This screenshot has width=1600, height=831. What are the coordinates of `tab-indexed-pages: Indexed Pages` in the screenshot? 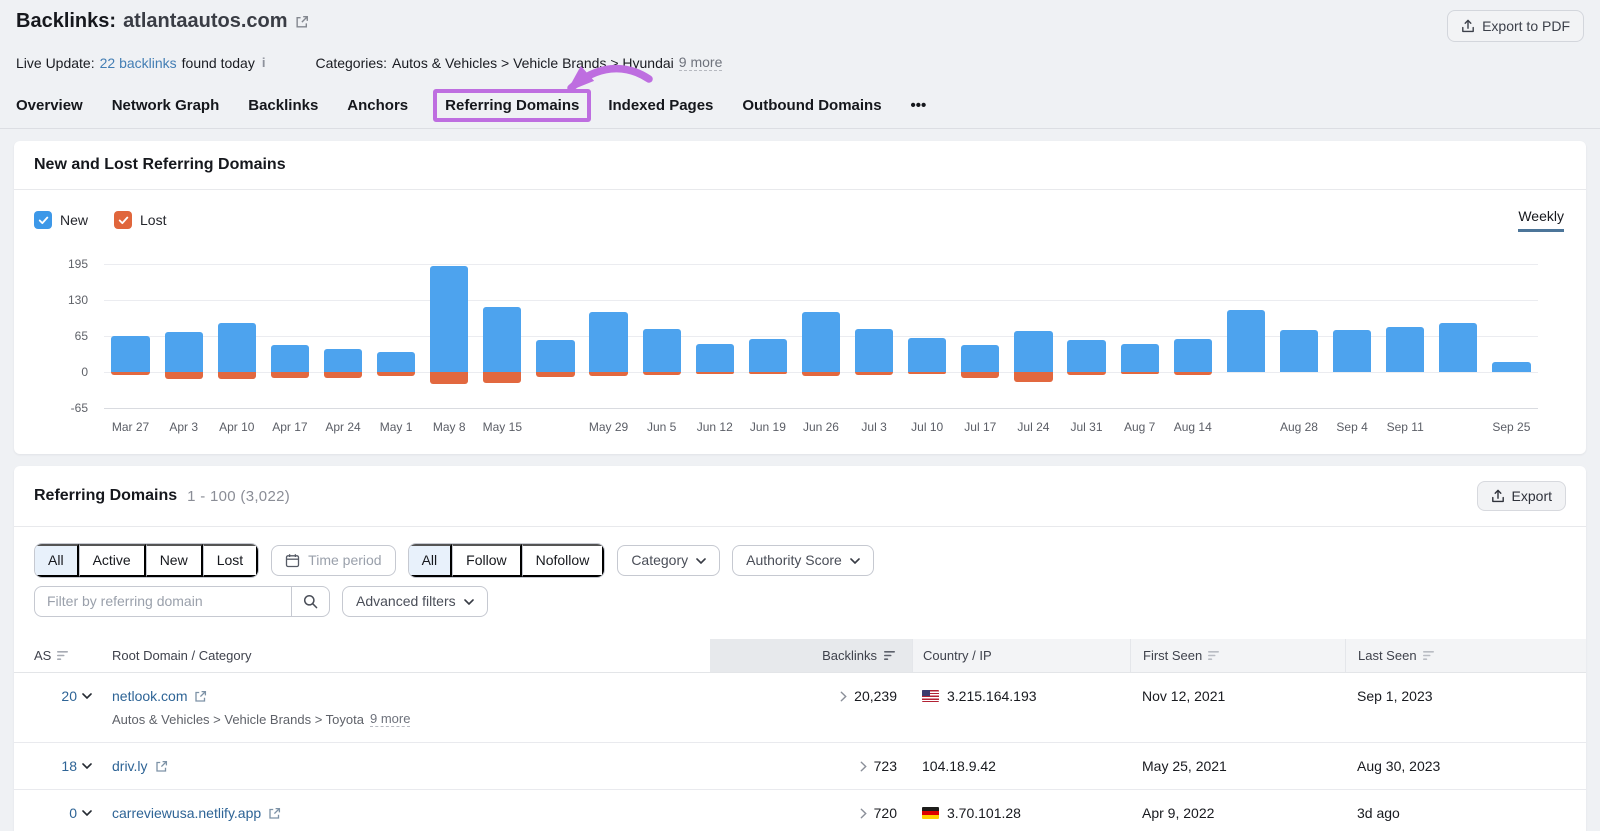 It's located at (660, 105).